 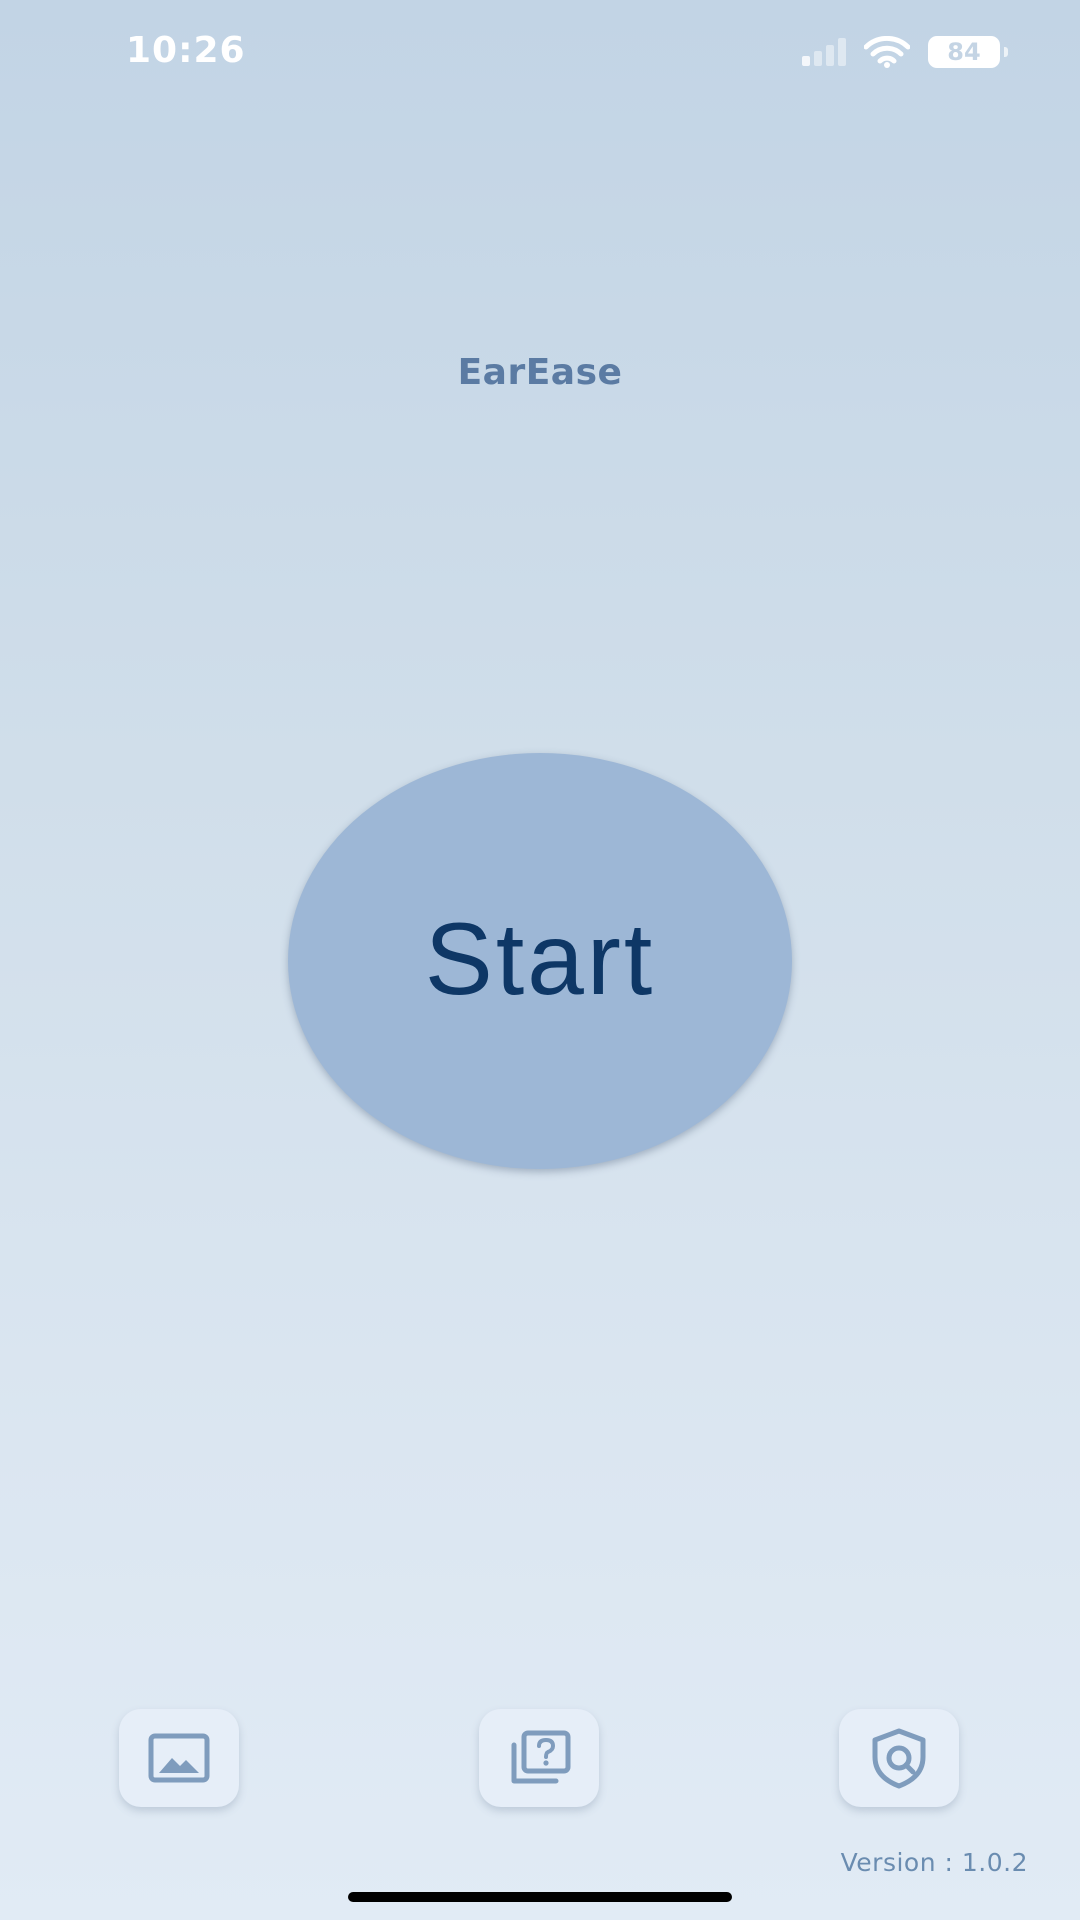 I want to click on status-bar: 10:26 84, so click(x=540, y=55).